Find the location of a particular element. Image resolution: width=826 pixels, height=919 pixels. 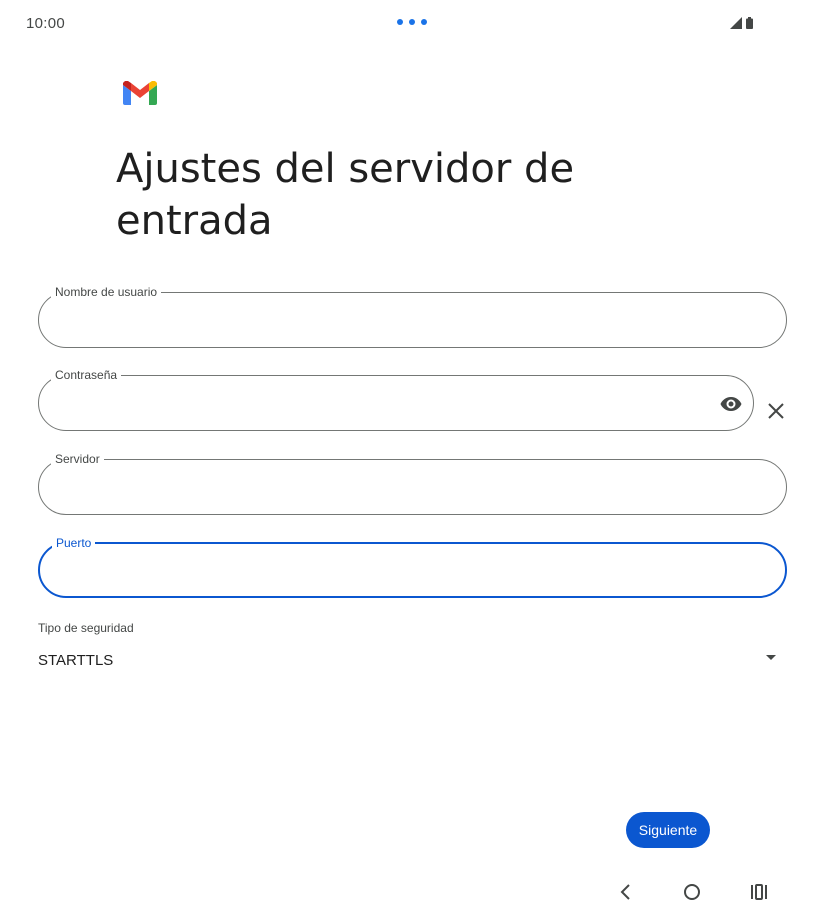

home-circle-icon is located at coordinates (692, 892).